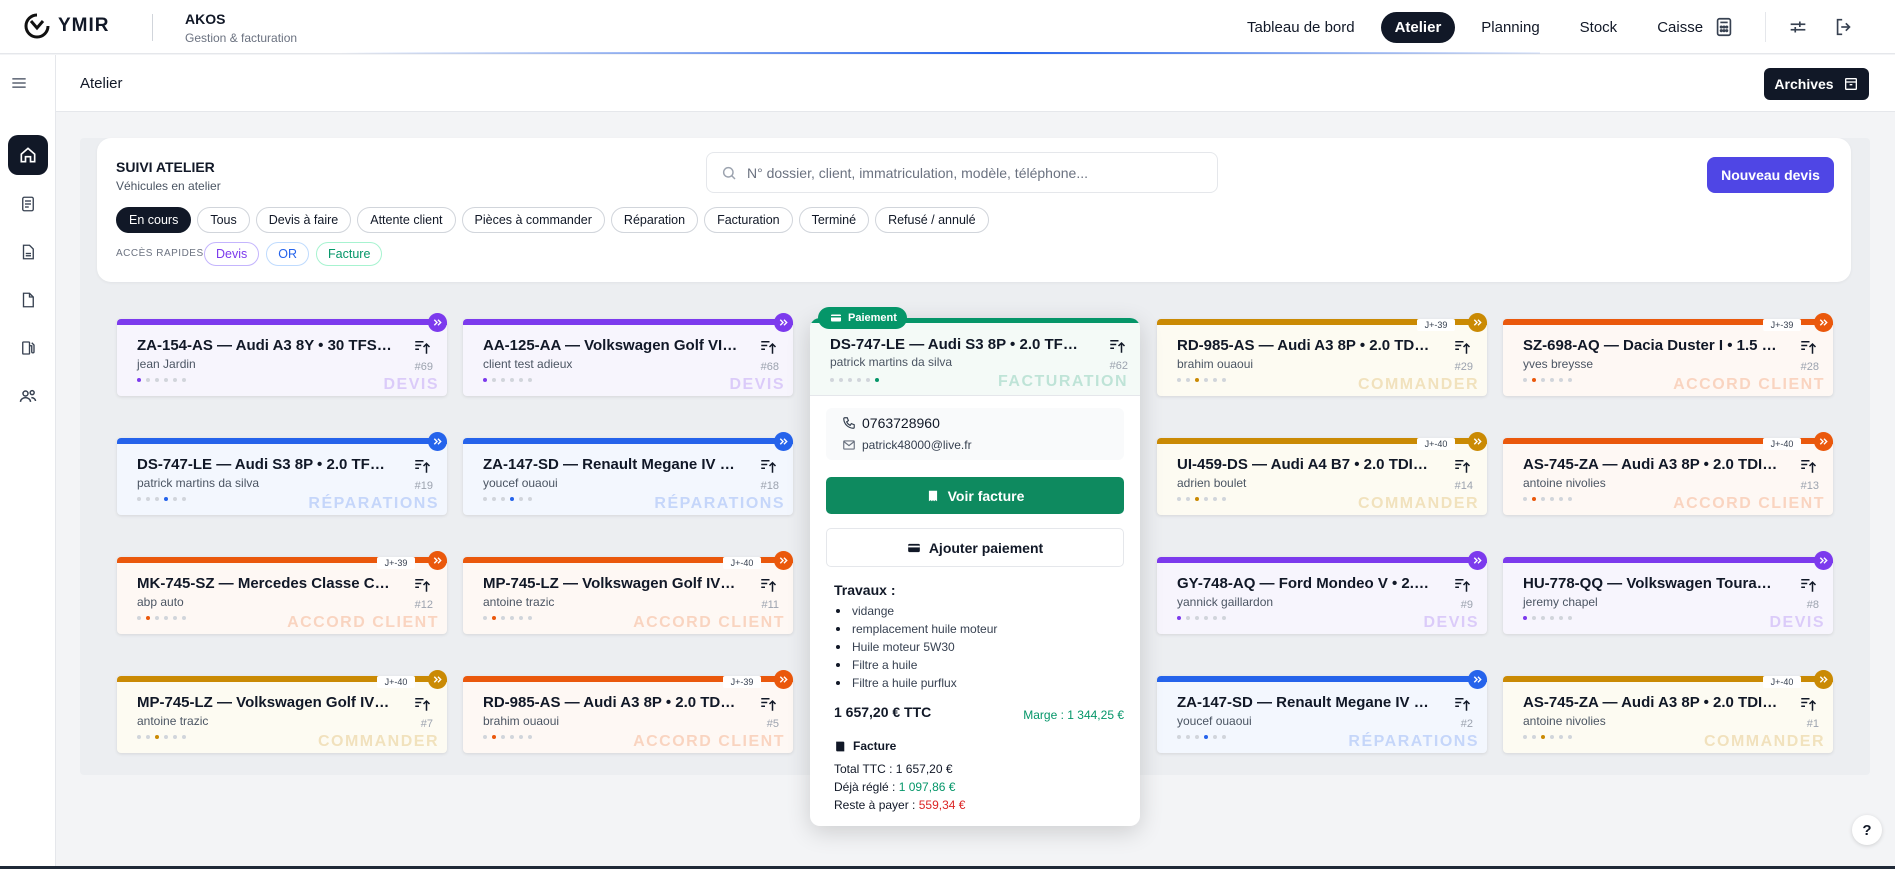  Describe the element at coordinates (1510, 27) in the screenshot. I see `nav-planning: Planning` at that location.